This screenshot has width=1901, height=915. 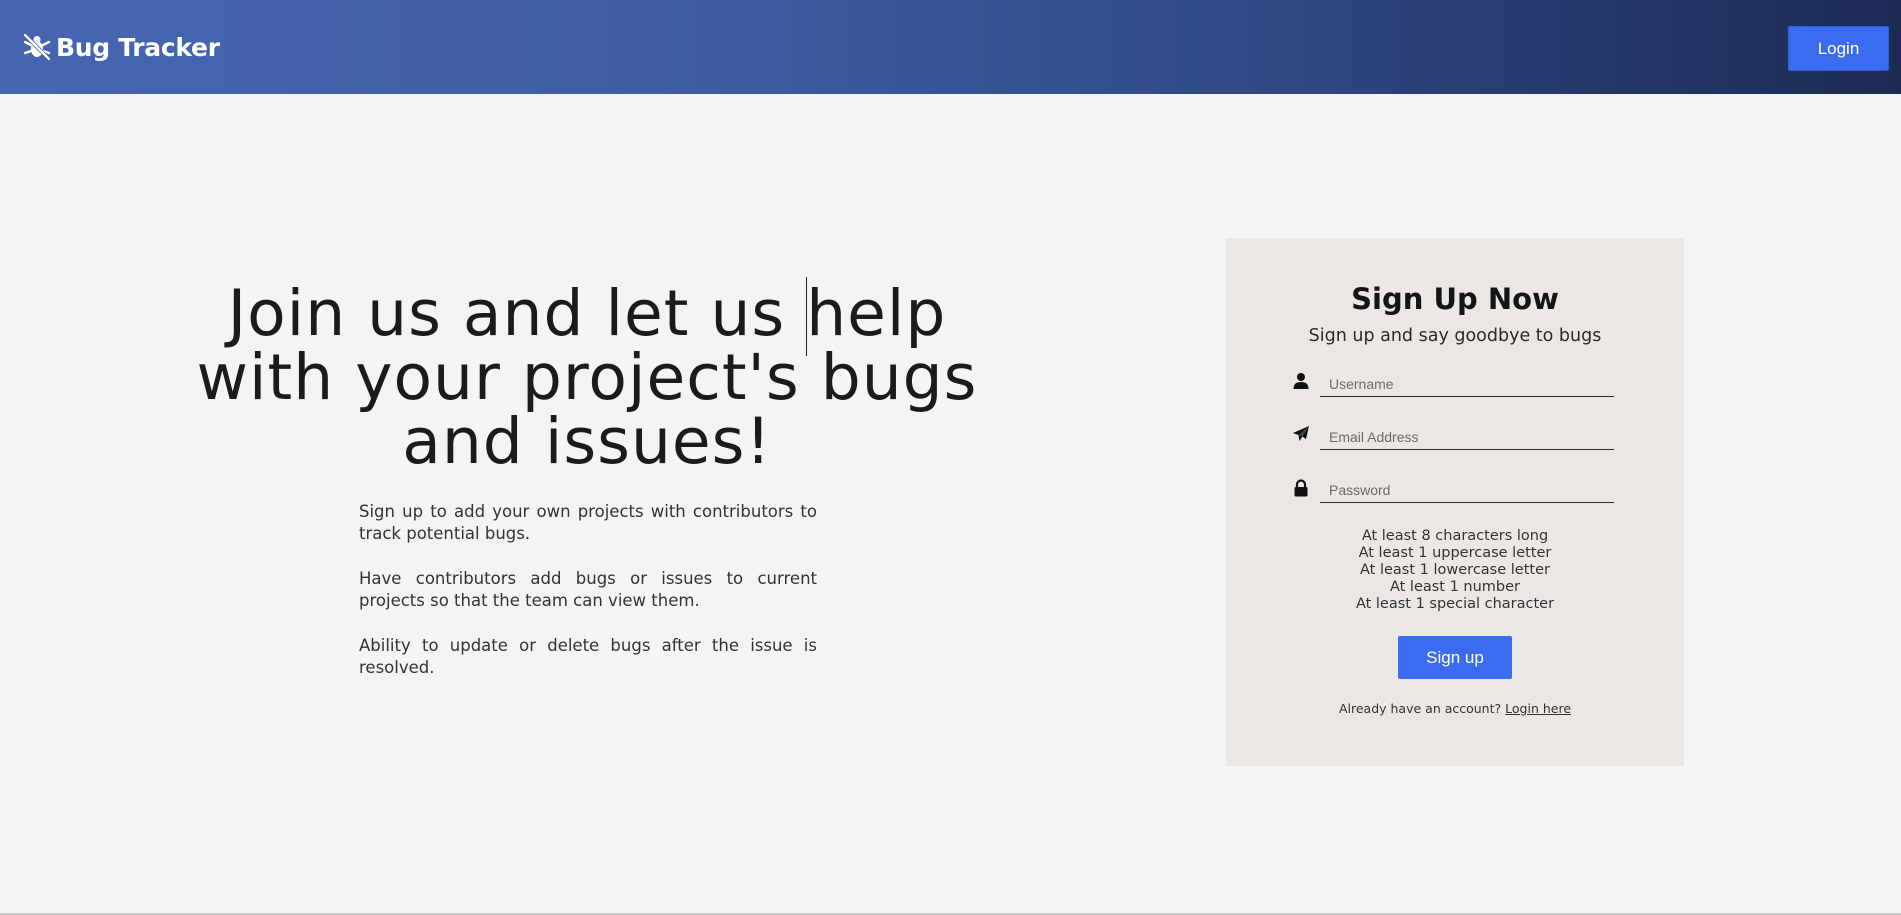 What do you see at coordinates (1467, 437) in the screenshot?
I see `email-field` at bounding box center [1467, 437].